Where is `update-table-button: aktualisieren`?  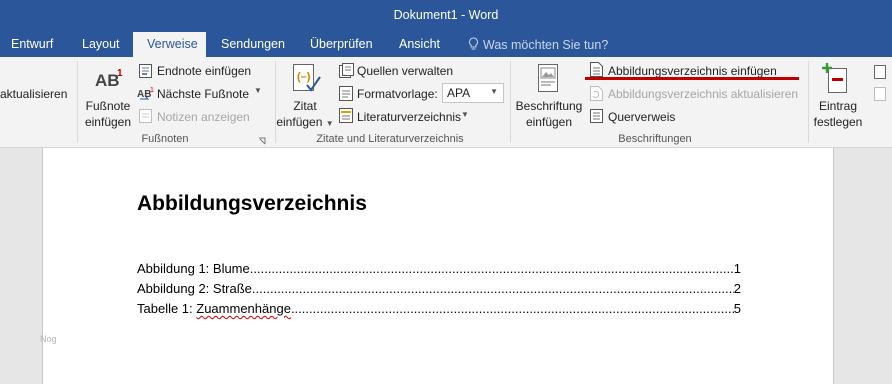
update-table-button: aktualisieren is located at coordinates (33, 94).